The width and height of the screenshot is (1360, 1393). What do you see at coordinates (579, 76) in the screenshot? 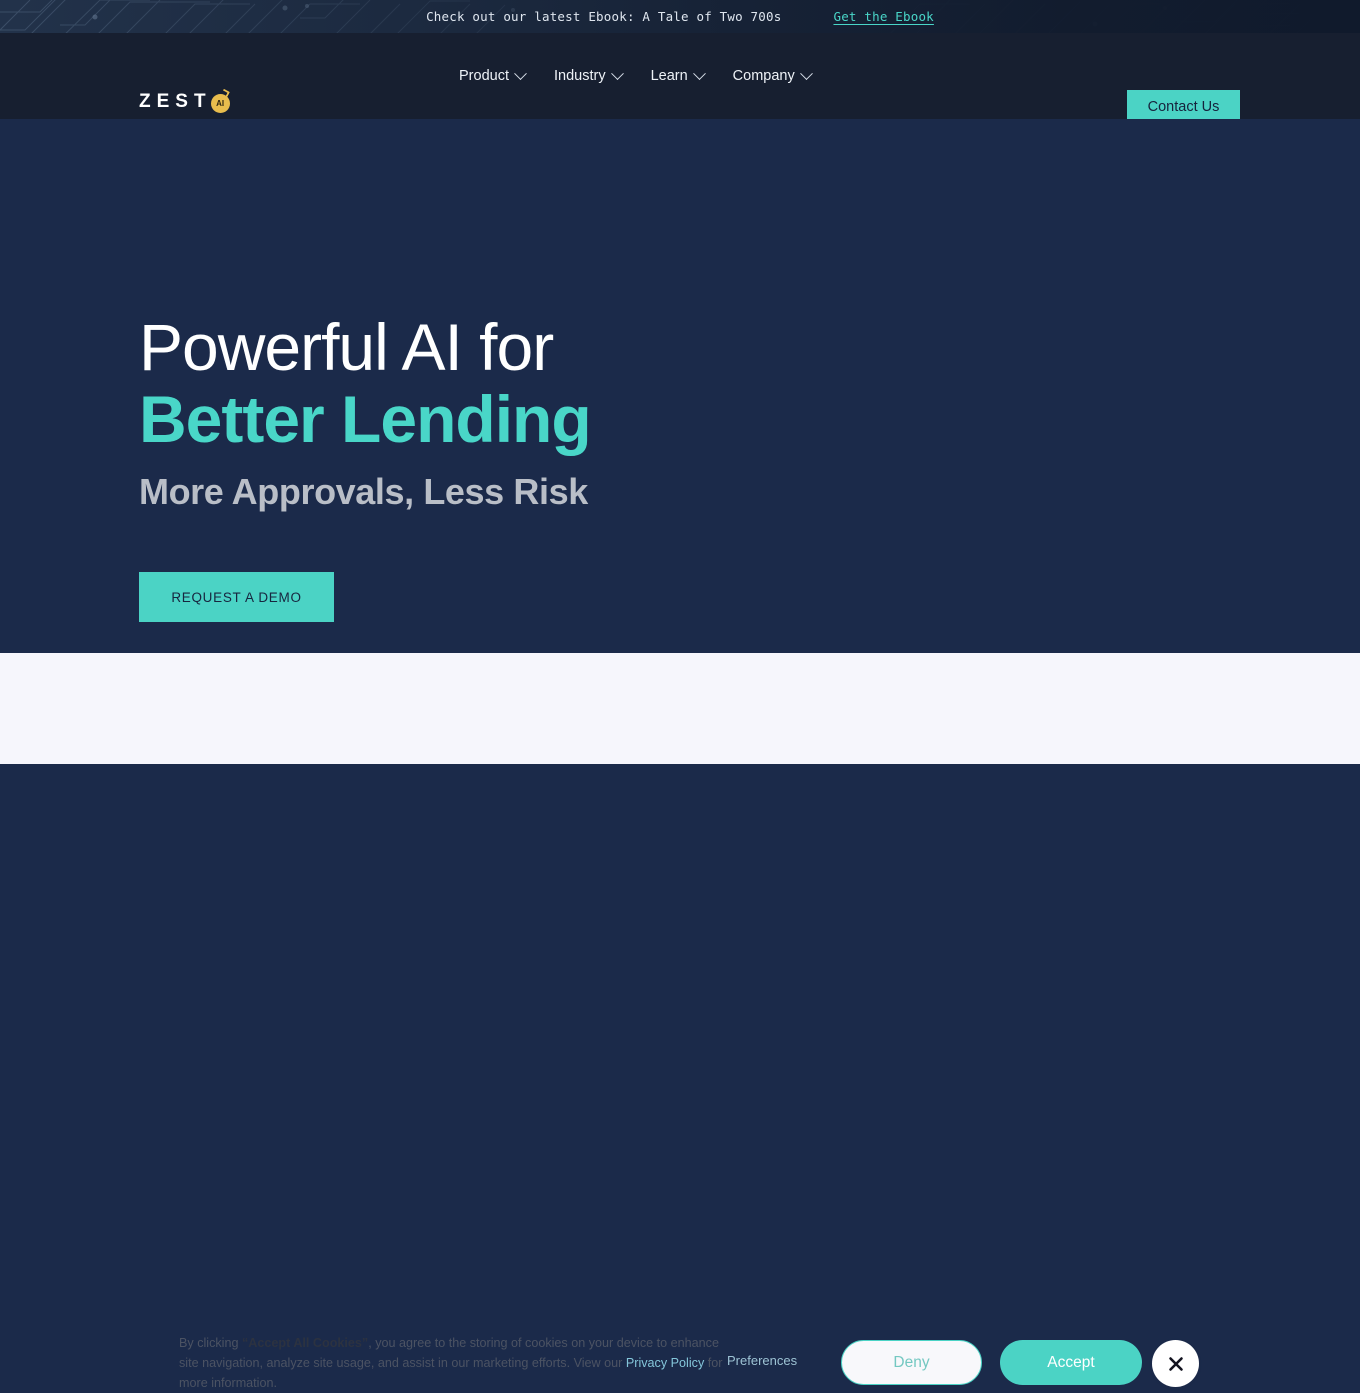
I see `nav-item-label: Industry` at bounding box center [579, 76].